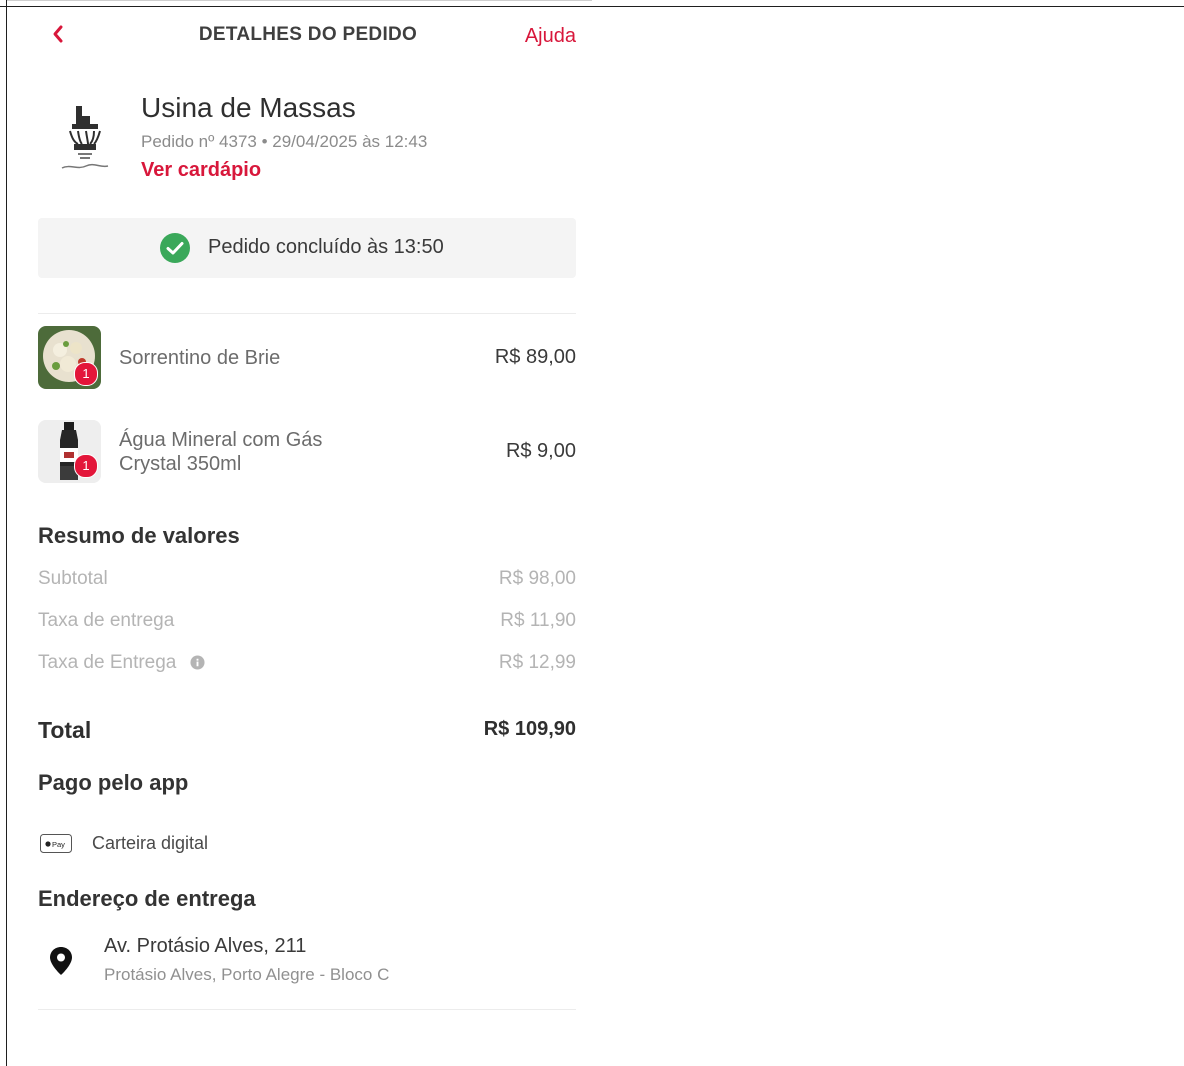 This screenshot has height=1066, width=1184. What do you see at coordinates (175, 248) in the screenshot?
I see `check-circle-icon` at bounding box center [175, 248].